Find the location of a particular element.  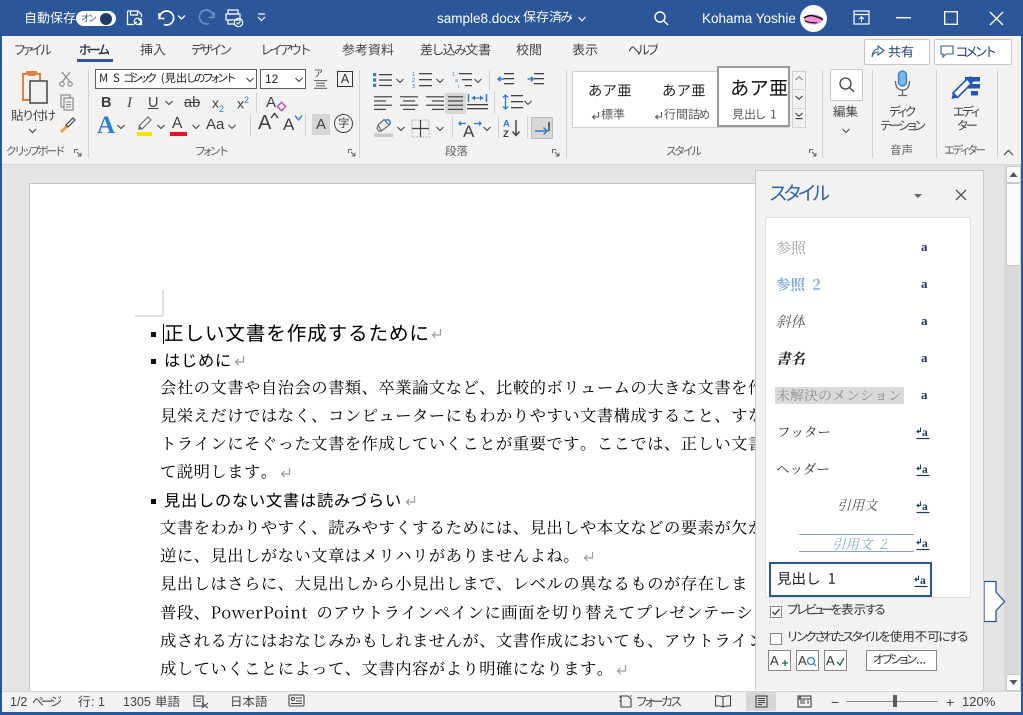

svg-text: 3 is located at coordinates (413, 86).